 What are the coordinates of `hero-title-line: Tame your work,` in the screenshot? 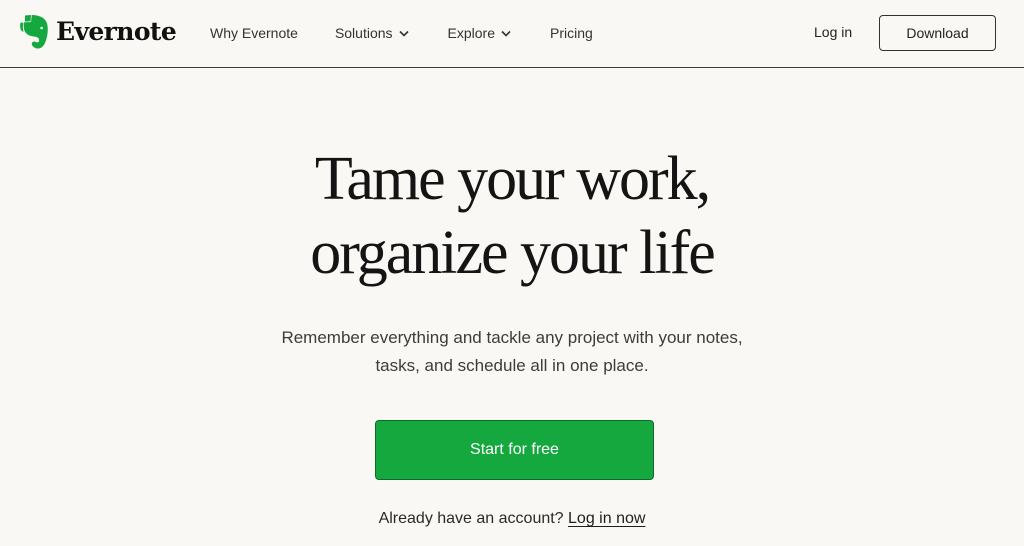 It's located at (512, 179).